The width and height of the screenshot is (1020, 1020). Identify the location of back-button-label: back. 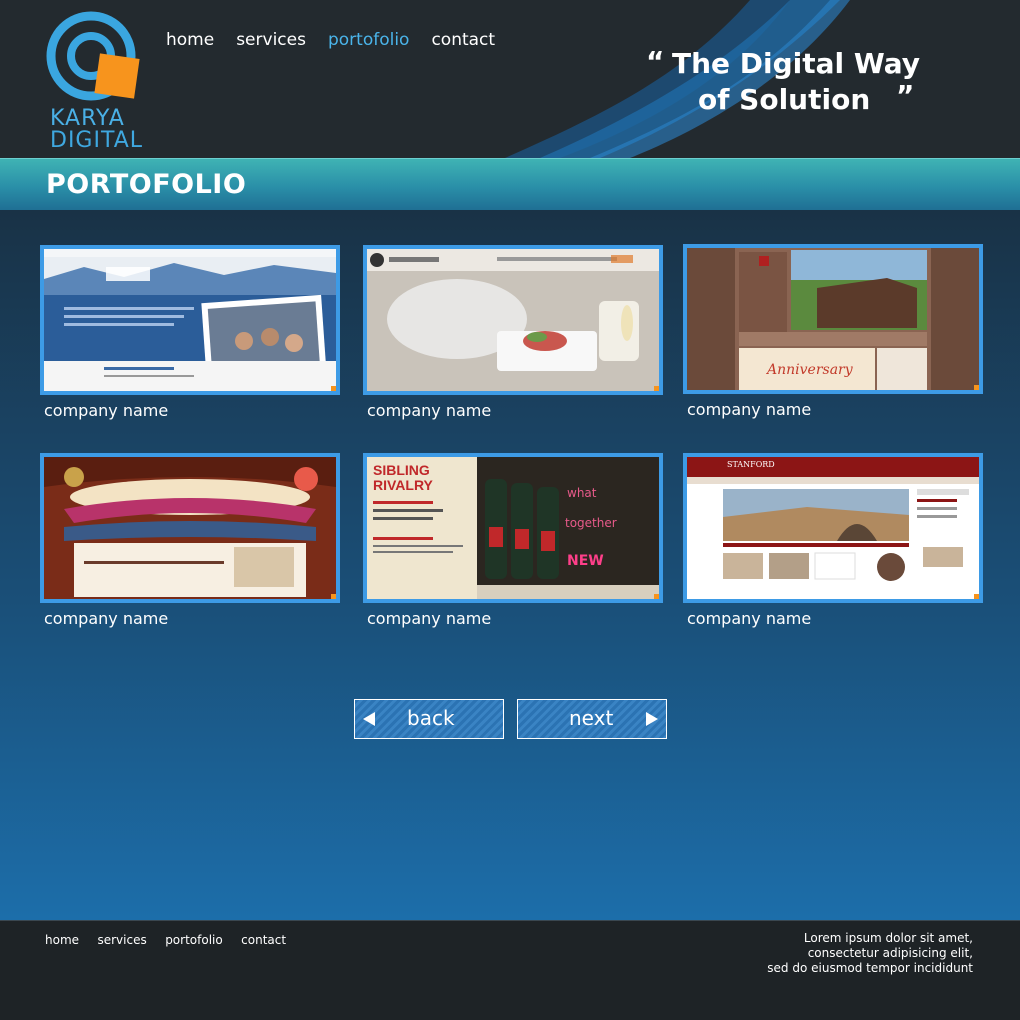
(431, 718).